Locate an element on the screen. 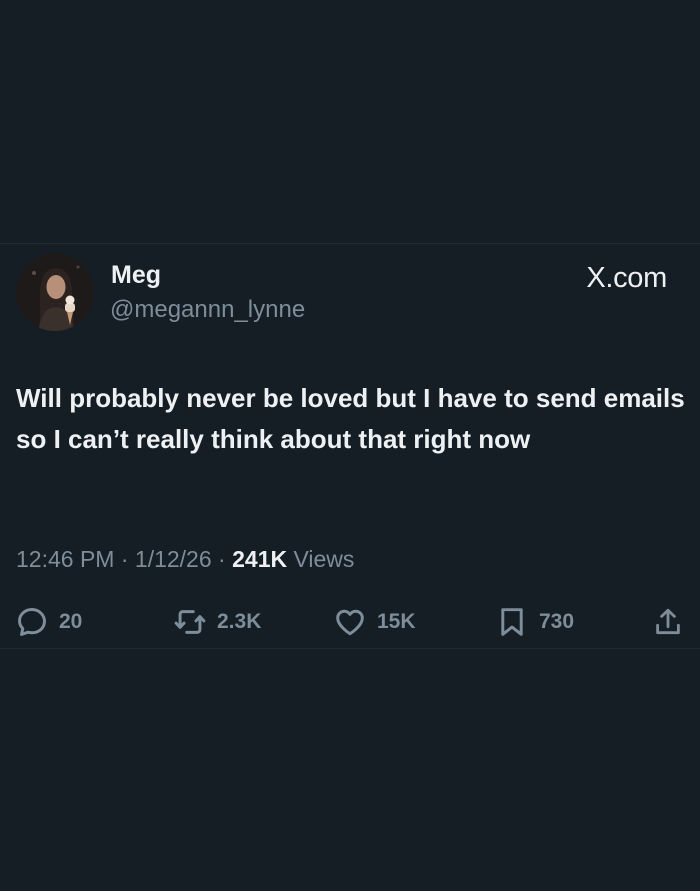  tweet-time: 12:46 PM is located at coordinates (65, 559).